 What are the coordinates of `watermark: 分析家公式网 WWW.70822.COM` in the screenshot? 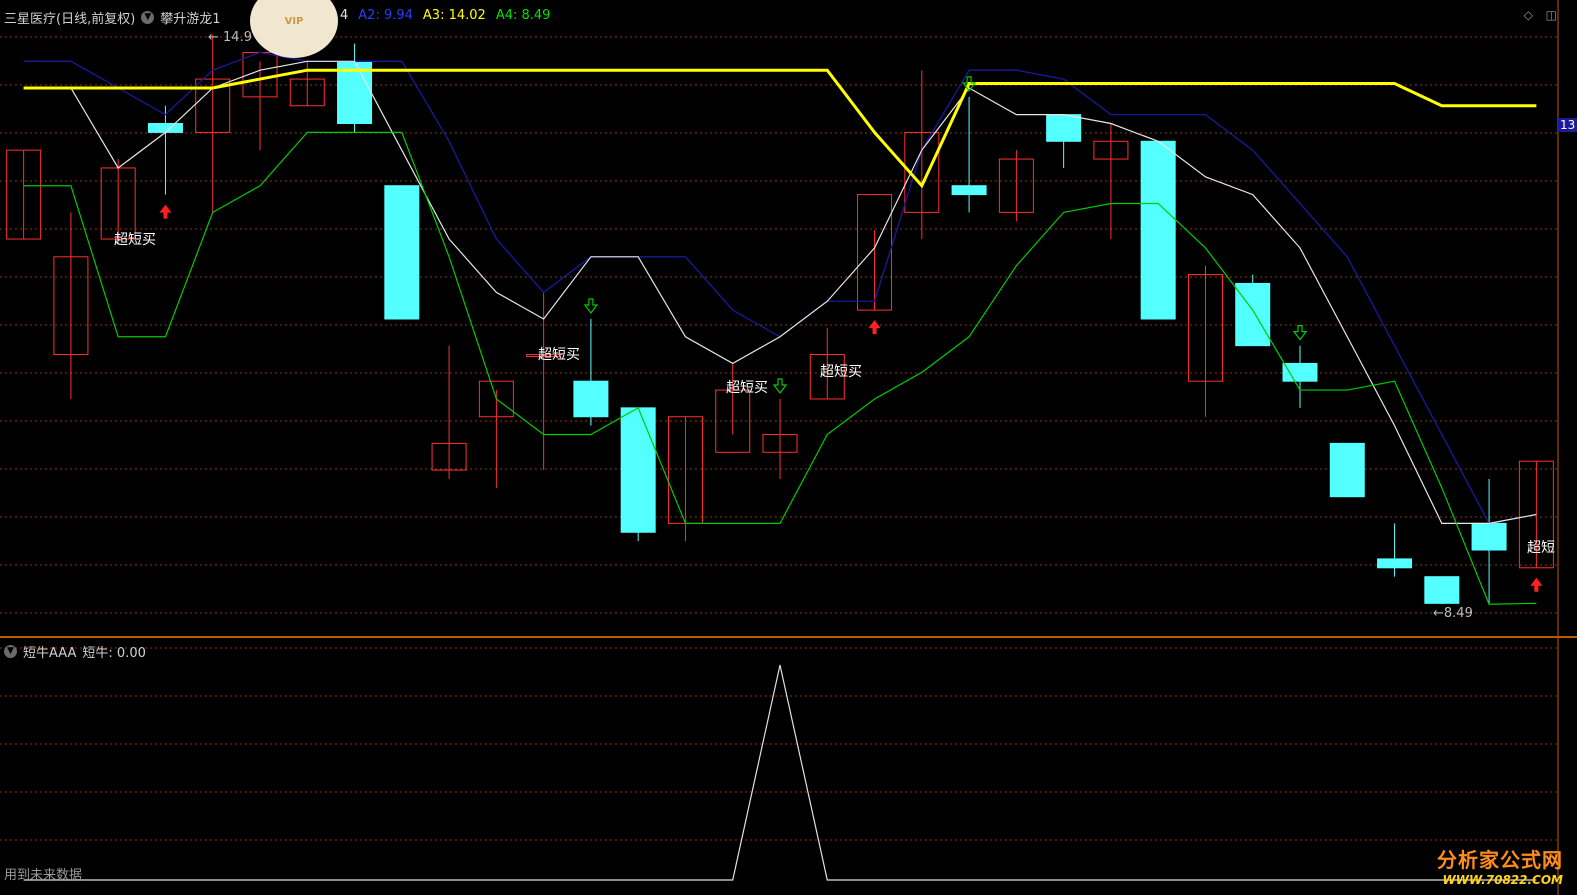 It's located at (1500, 865).